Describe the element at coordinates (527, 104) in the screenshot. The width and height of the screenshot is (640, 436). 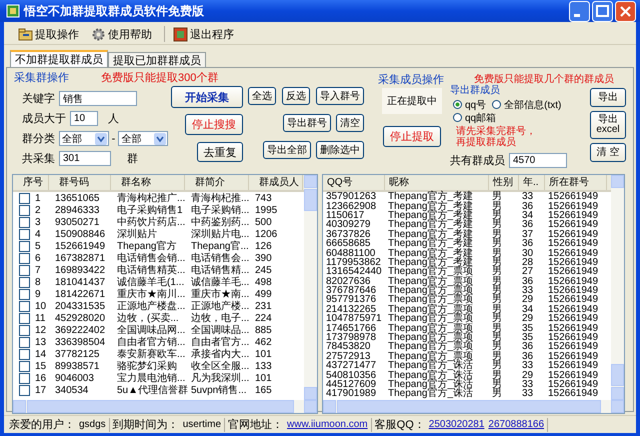
I see `radio-option: 全部信息(txt)` at that location.